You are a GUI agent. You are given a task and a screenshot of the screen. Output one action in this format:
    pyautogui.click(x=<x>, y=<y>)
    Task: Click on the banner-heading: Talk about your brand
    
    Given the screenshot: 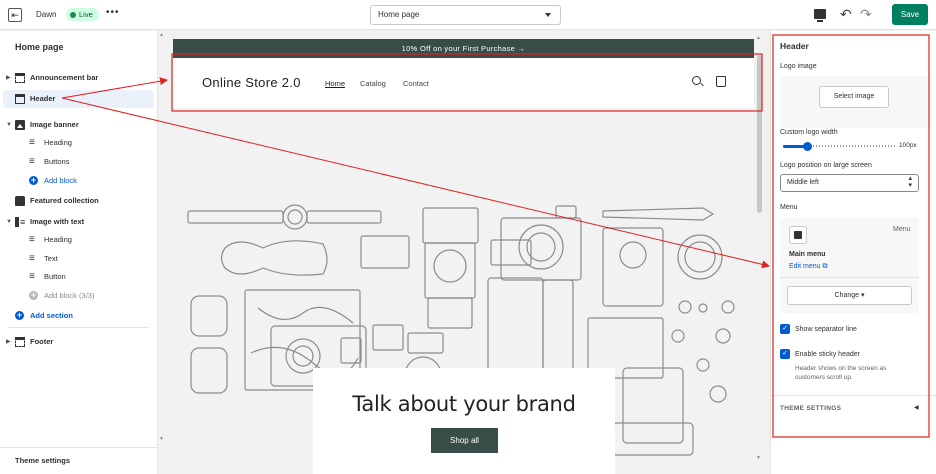 What is the action you would take?
    pyautogui.click(x=464, y=404)
    